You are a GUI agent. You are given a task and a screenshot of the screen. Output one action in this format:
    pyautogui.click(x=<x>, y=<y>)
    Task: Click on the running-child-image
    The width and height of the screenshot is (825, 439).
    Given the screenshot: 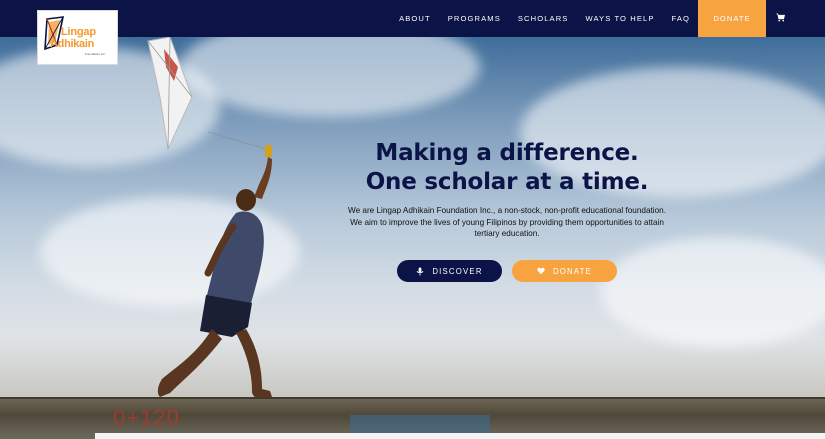 What is the action you would take?
    pyautogui.click(x=214, y=265)
    